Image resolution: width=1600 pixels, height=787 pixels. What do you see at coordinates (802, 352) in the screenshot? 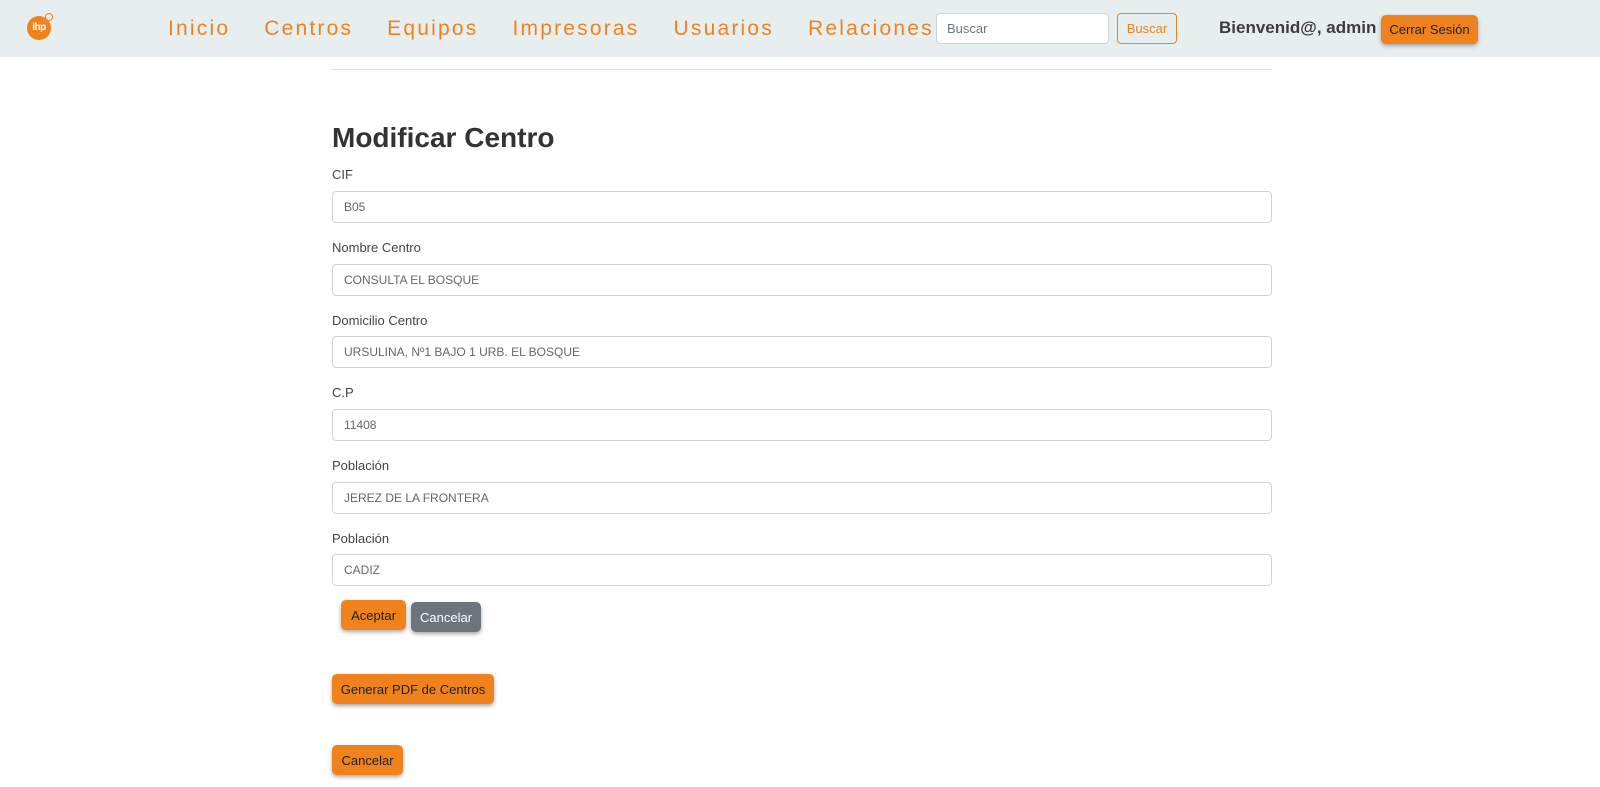
I see `domicilio-centro-field: URSULINA, Nº1 BAJO 1 URB. EL BOSQUE` at bounding box center [802, 352].